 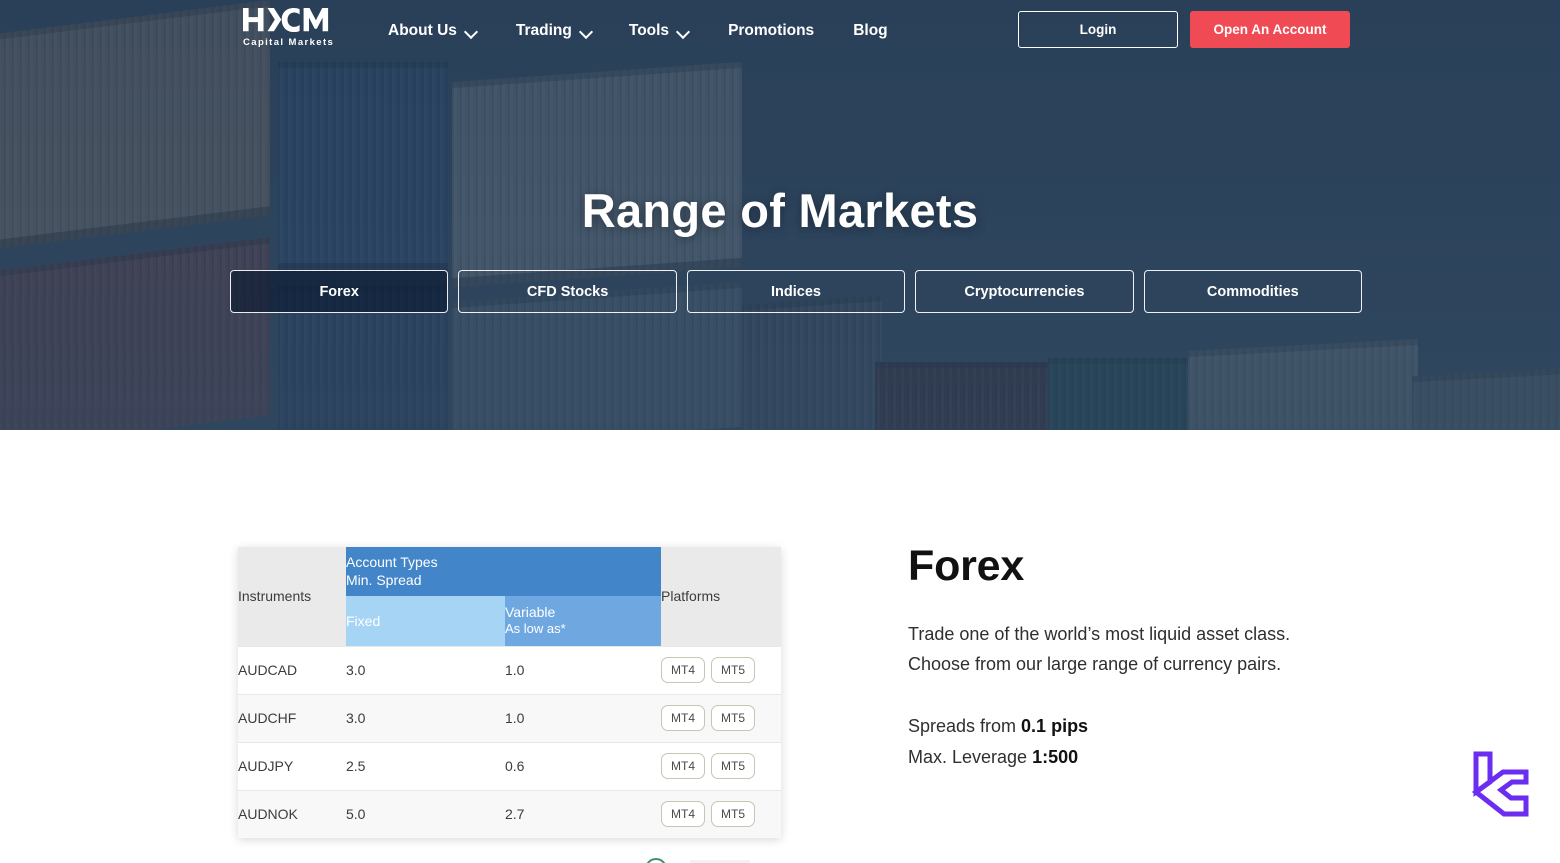 I want to click on nav-item-about-us: About Us, so click(x=432, y=31).